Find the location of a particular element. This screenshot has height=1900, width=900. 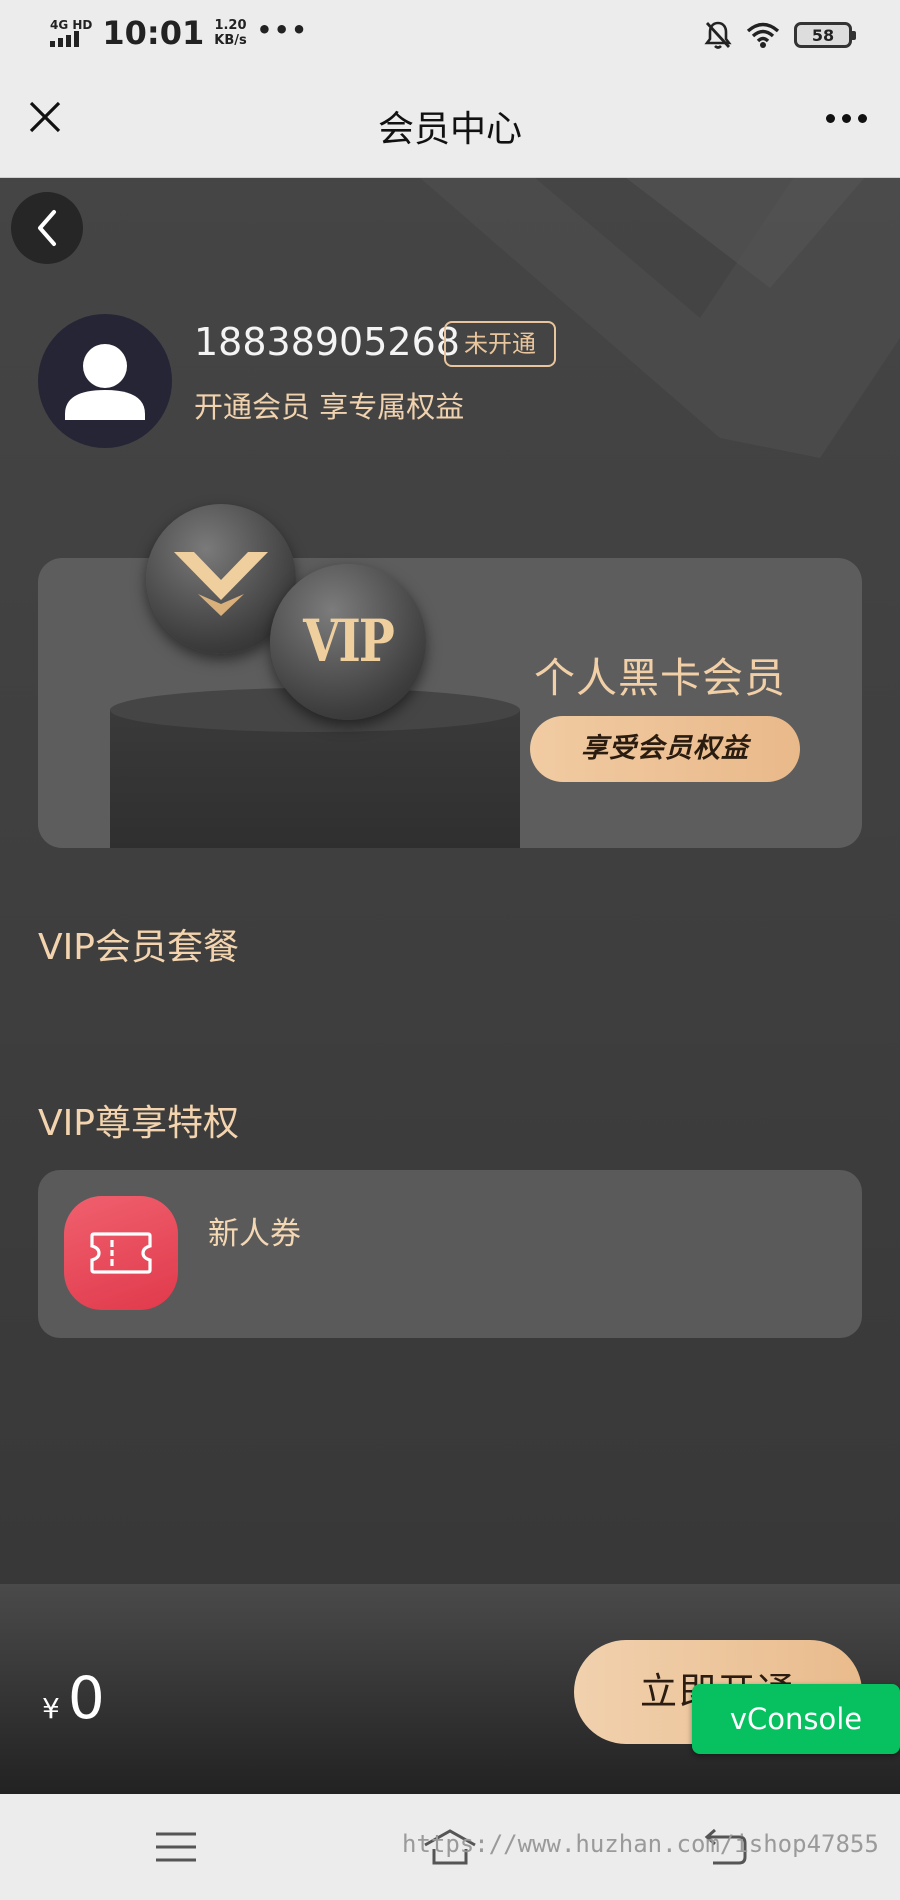

battery-icon: 58 is located at coordinates (825, 35).